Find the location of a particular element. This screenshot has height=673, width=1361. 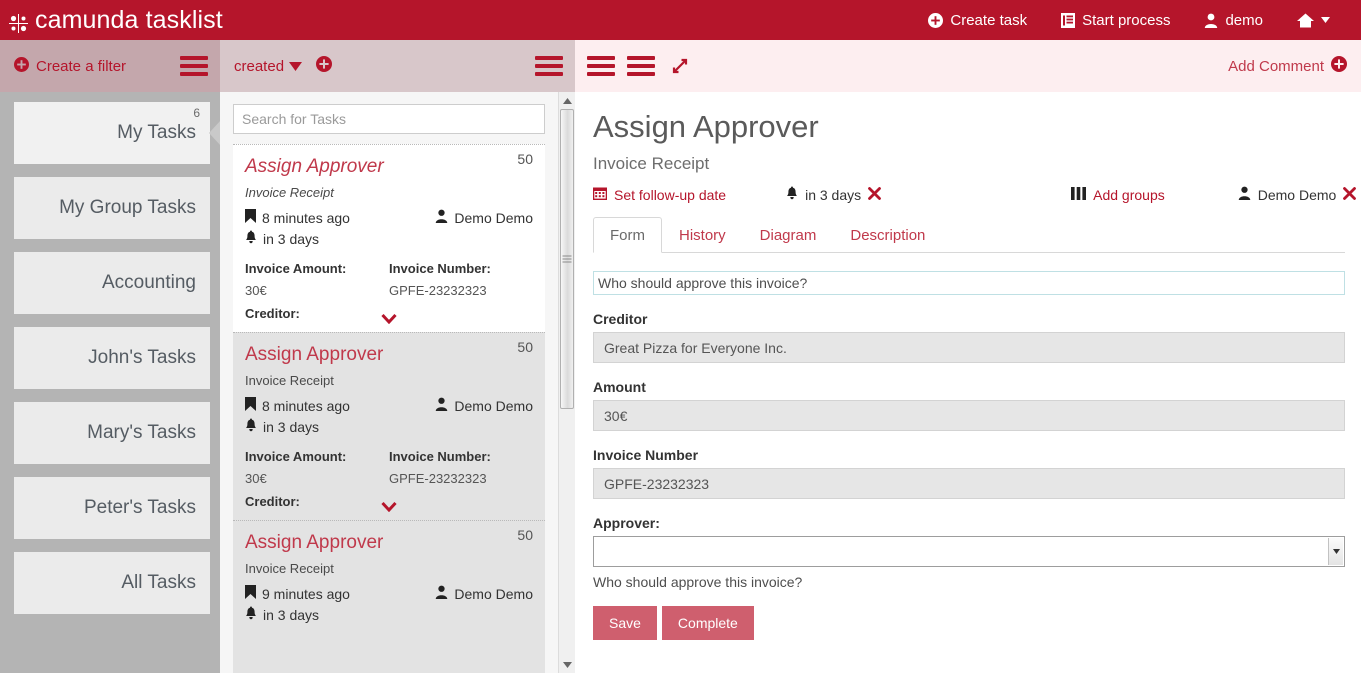

sidebar-item-peters-tasks: Peter's Tasks is located at coordinates (112, 508).